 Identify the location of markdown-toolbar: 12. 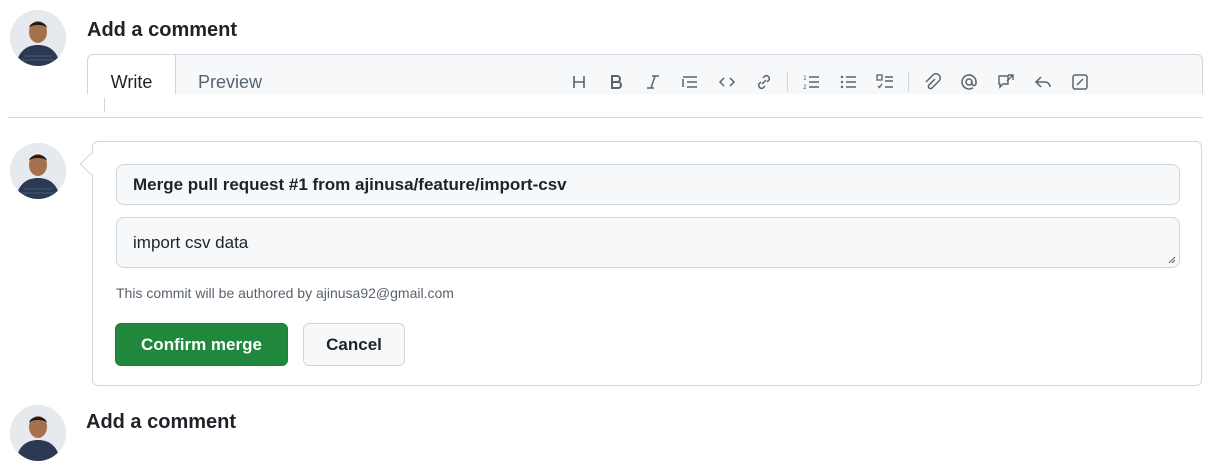
(833, 81).